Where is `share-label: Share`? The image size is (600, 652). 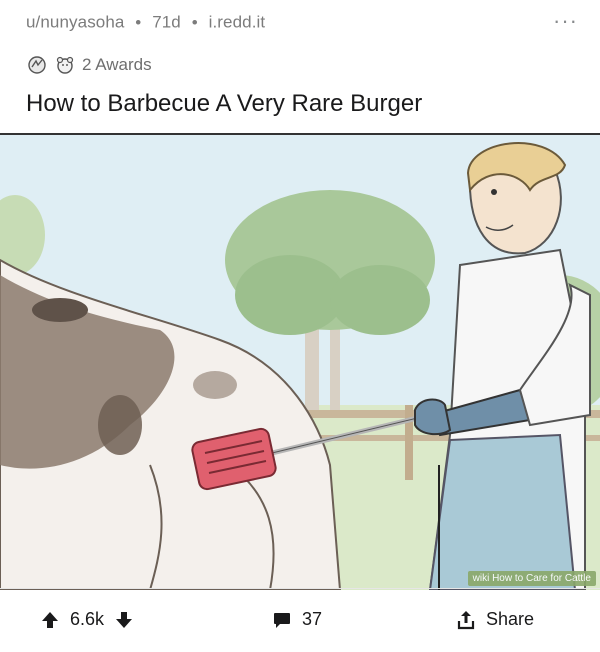 share-label: Share is located at coordinates (510, 619).